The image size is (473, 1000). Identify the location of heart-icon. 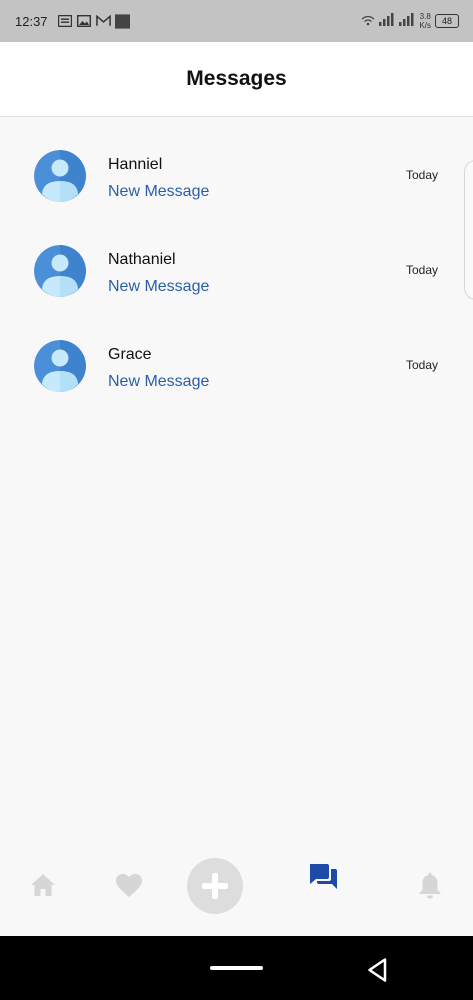
(129, 885).